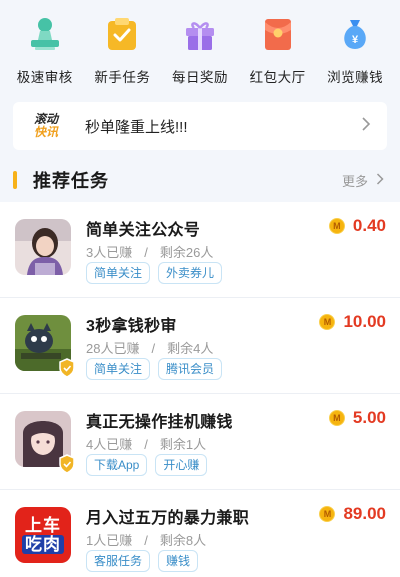 Image resolution: width=400 pixels, height=577 pixels. I want to click on quick-nav-label: 新手任务, so click(122, 77).